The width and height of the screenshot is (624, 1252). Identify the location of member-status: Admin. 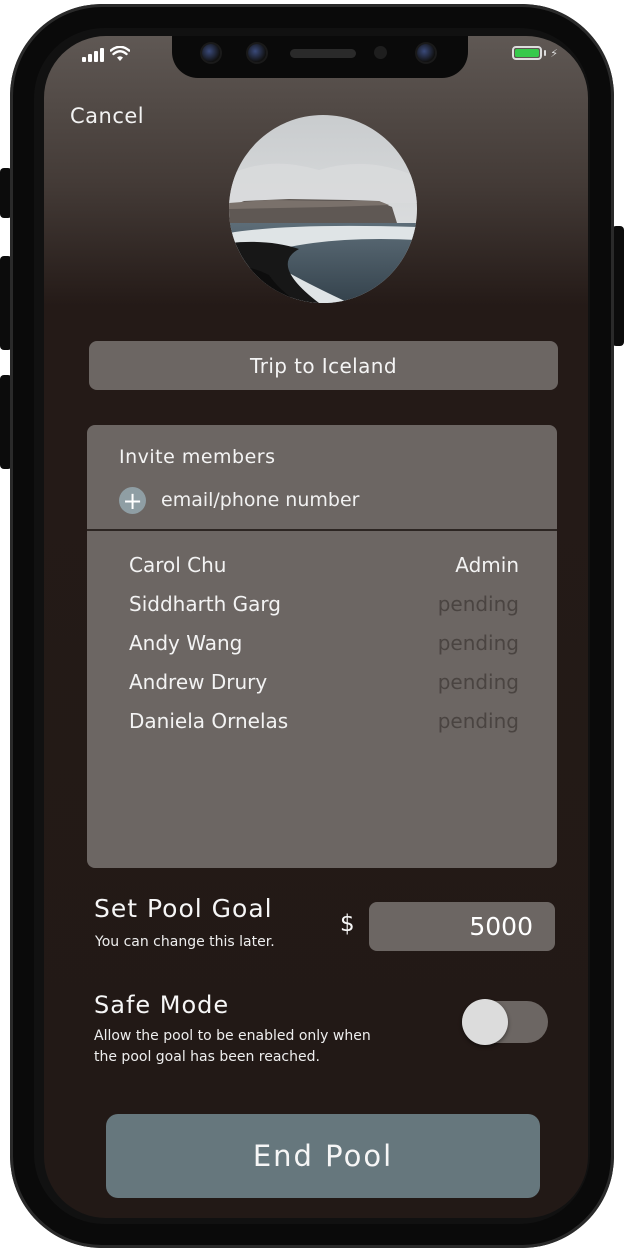
(487, 565).